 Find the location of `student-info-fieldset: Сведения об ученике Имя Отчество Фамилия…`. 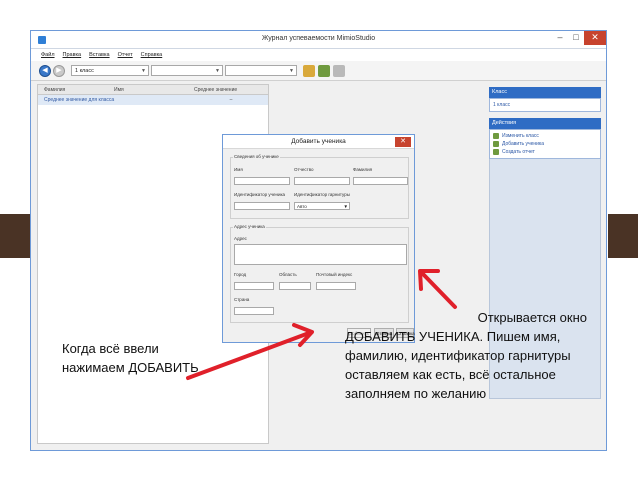

student-info-fieldset: Сведения об ученике Имя Отчество Фамилия… is located at coordinates (319, 186).